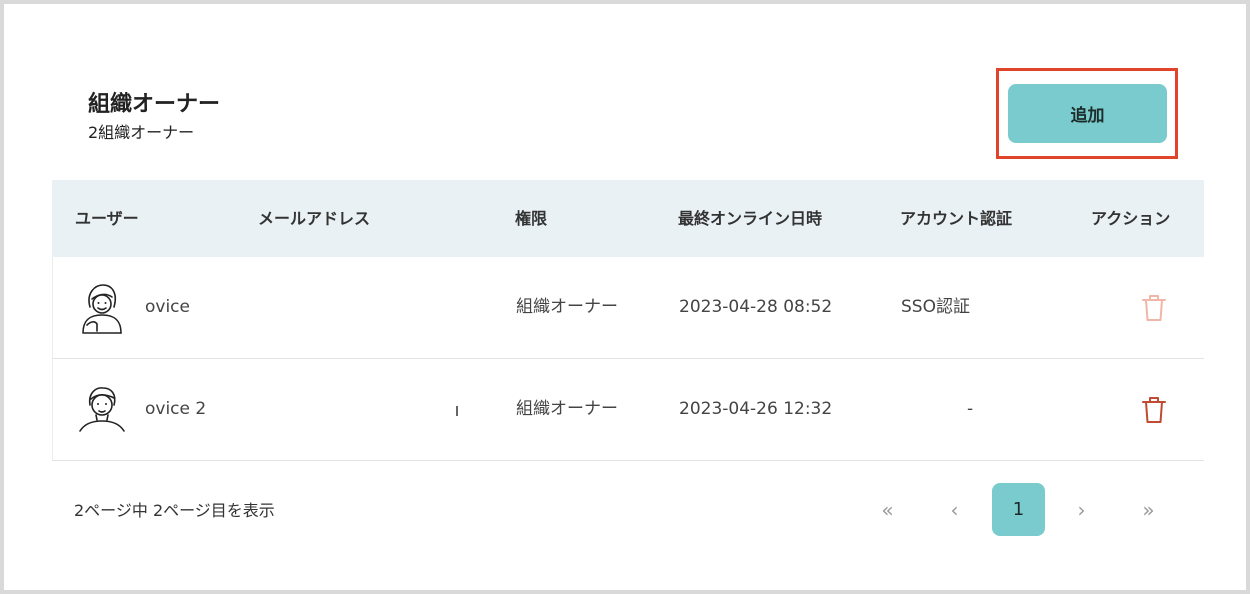  Describe the element at coordinates (102, 309) in the screenshot. I see `female-avatar-icon` at that location.